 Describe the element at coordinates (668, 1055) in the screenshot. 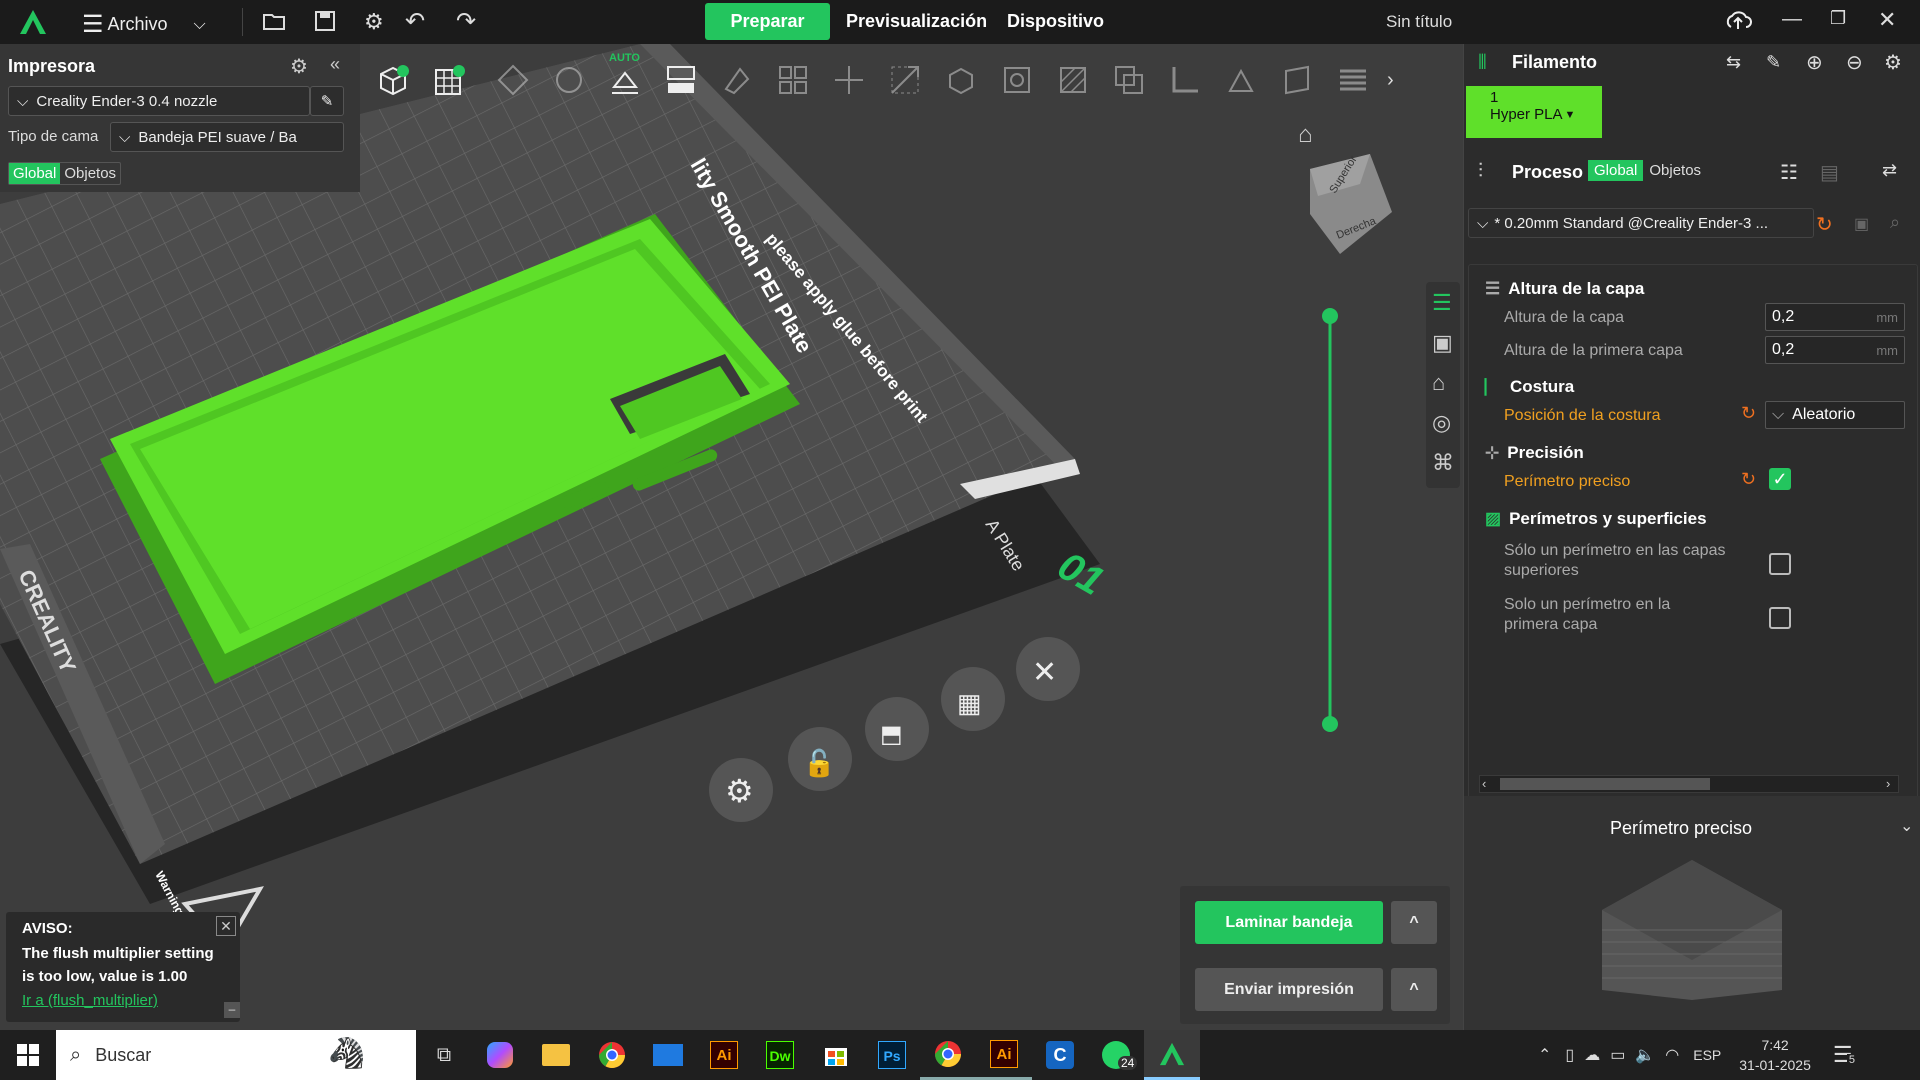

I see `mail-icon` at that location.